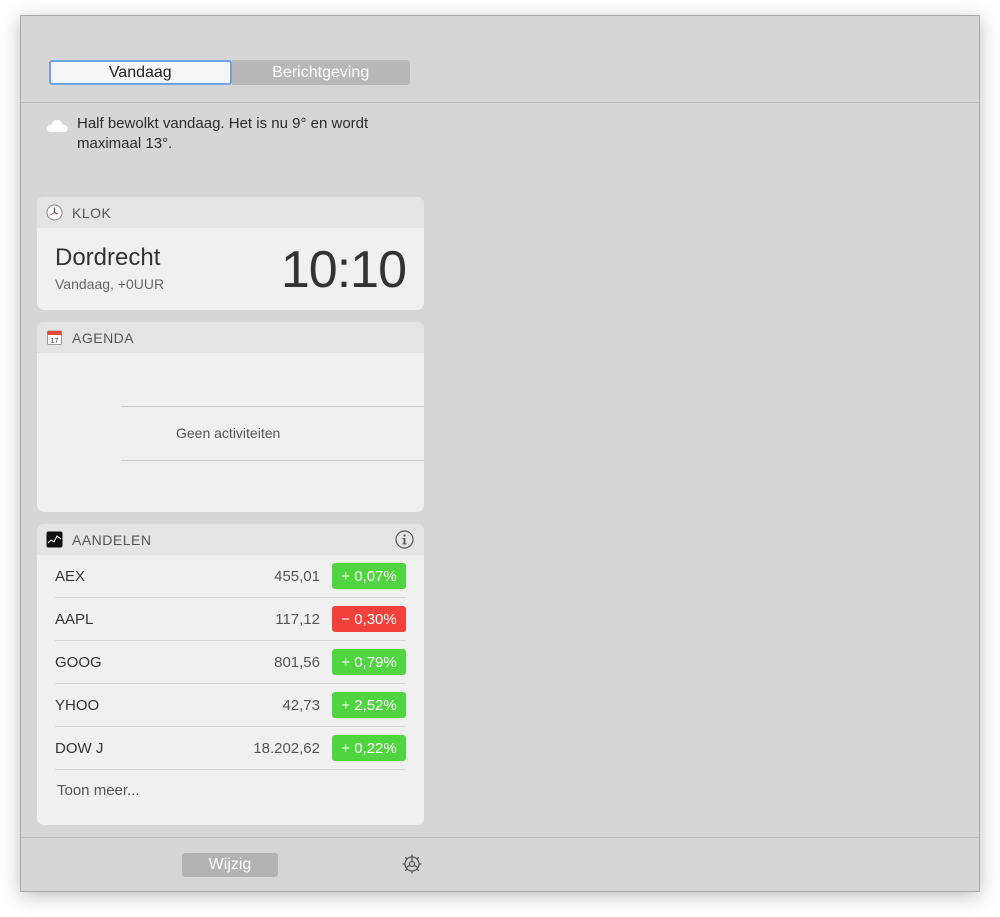 The width and height of the screenshot is (1000, 917). I want to click on stock-price: 117,12, so click(297, 619).